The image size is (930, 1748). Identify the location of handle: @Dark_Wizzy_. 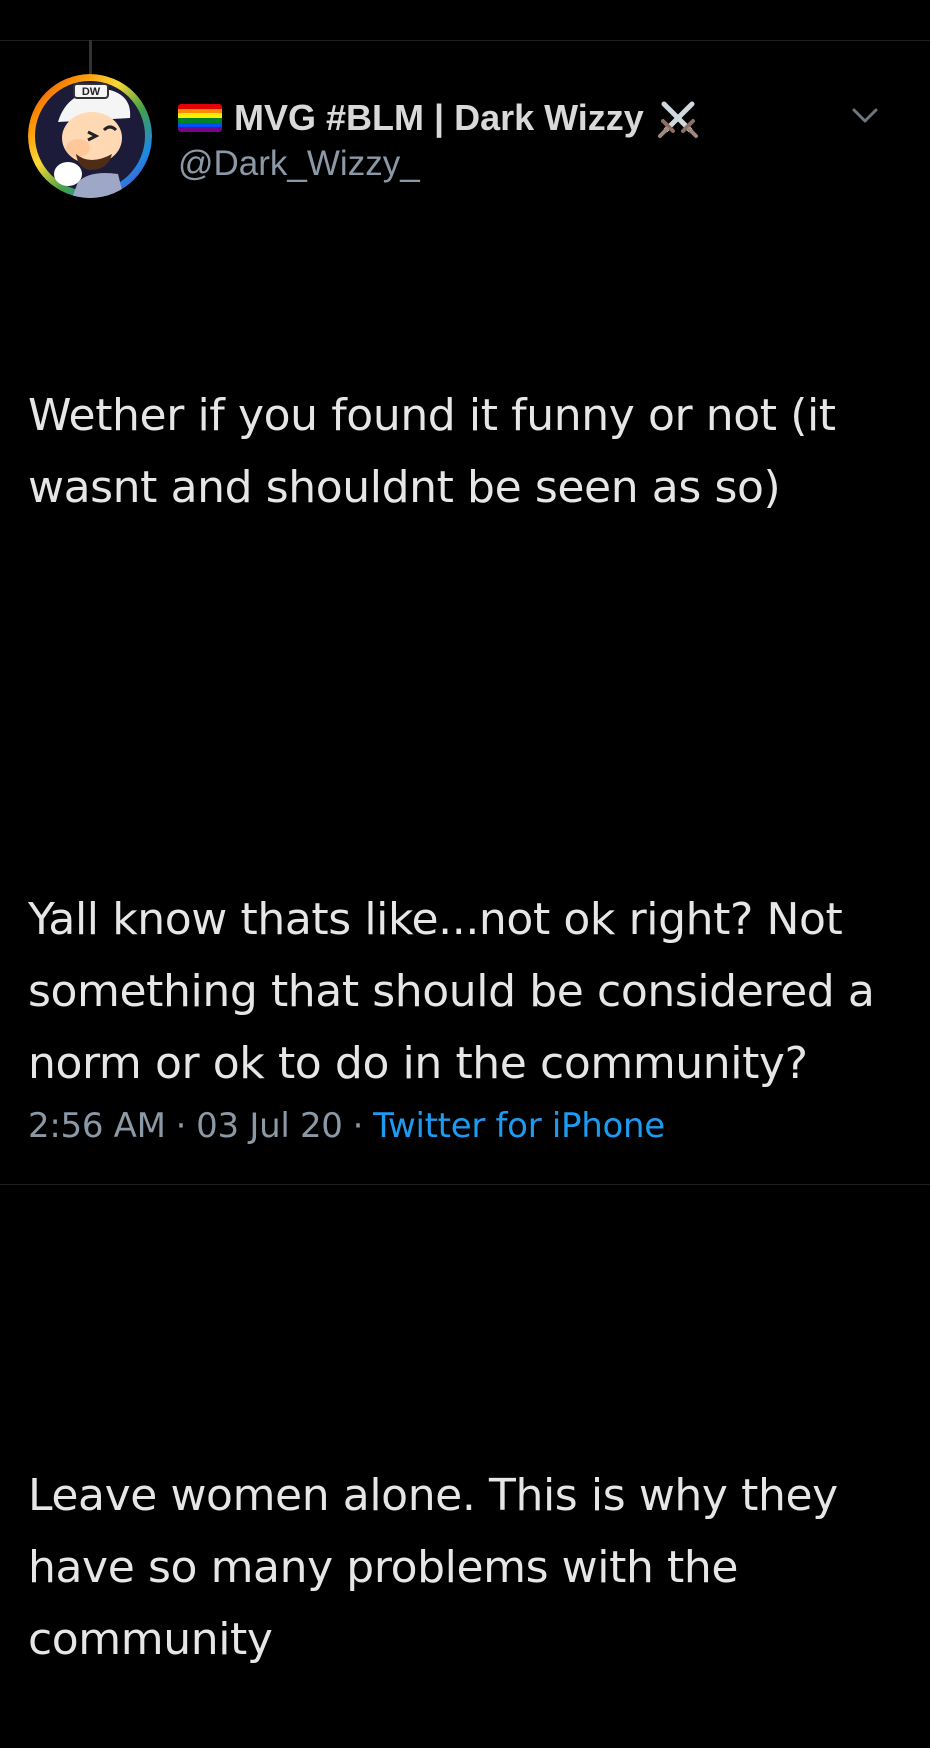
(439, 164).